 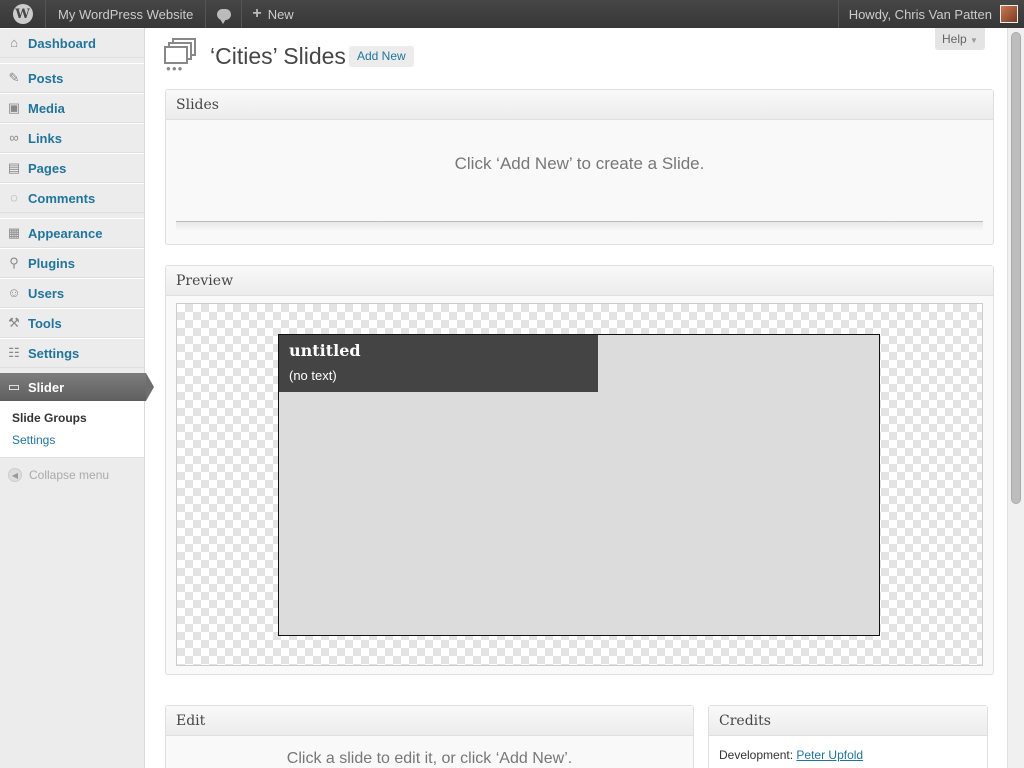 I want to click on sidebar-item-appearance: ▦ Appearance, so click(x=72, y=233).